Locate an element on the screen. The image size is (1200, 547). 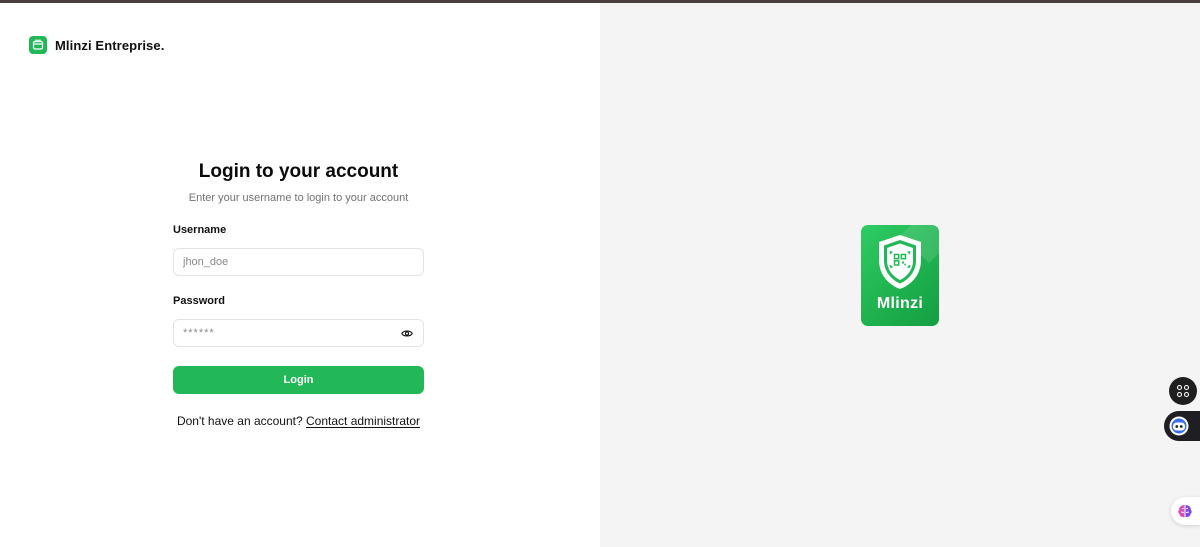
signup-hint-text: Don't have an account? is located at coordinates (239, 421).